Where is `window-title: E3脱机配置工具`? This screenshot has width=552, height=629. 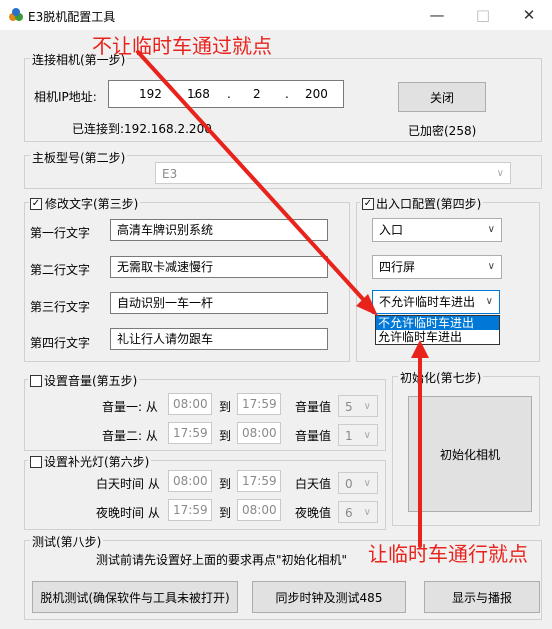 window-title: E3脱机配置工具 is located at coordinates (72, 17).